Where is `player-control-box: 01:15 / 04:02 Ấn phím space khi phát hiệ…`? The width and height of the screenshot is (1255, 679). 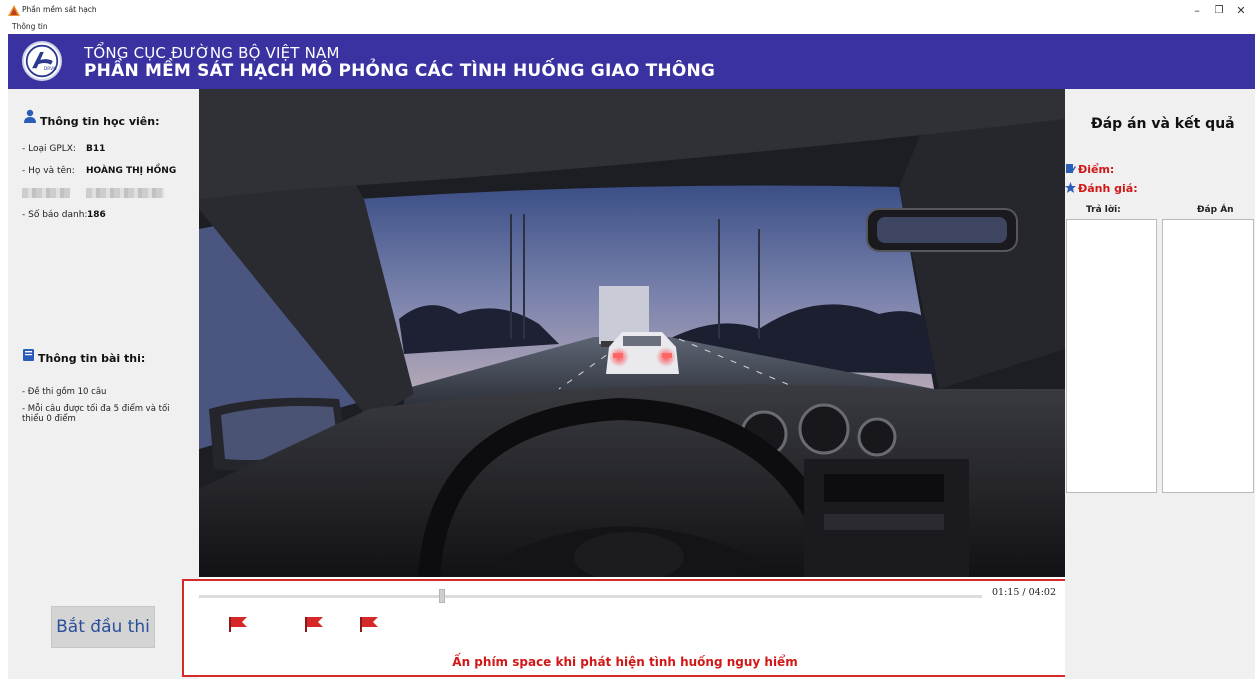
player-control-box: 01:15 / 04:02 Ấn phím space khi phát hiệ… is located at coordinates (625, 628).